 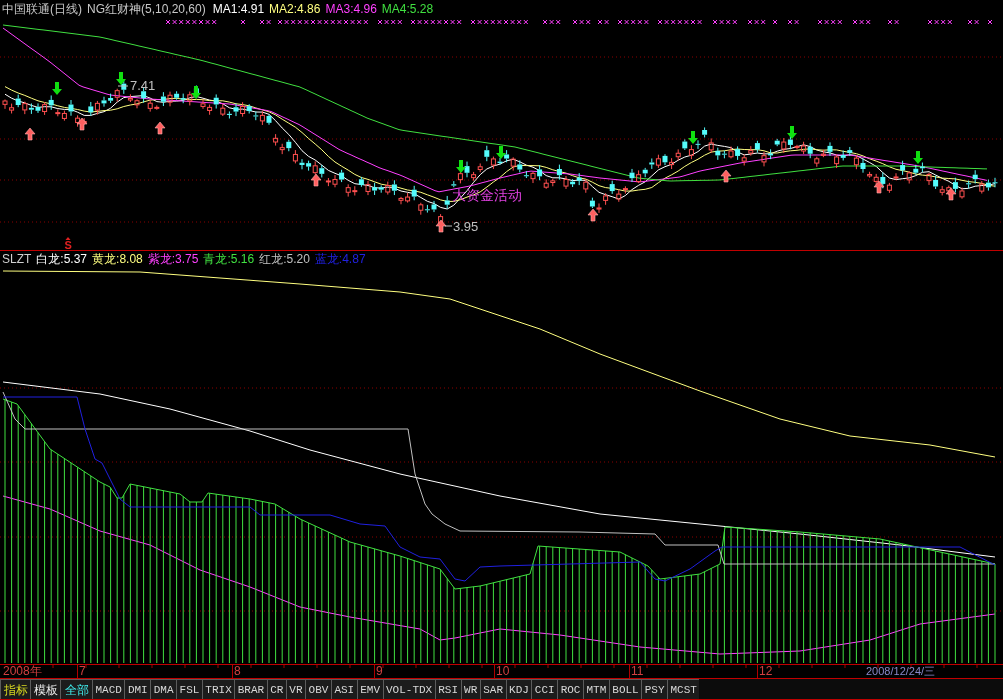 What do you see at coordinates (15, 689) in the screenshot?
I see `mode-tab: 指标` at bounding box center [15, 689].